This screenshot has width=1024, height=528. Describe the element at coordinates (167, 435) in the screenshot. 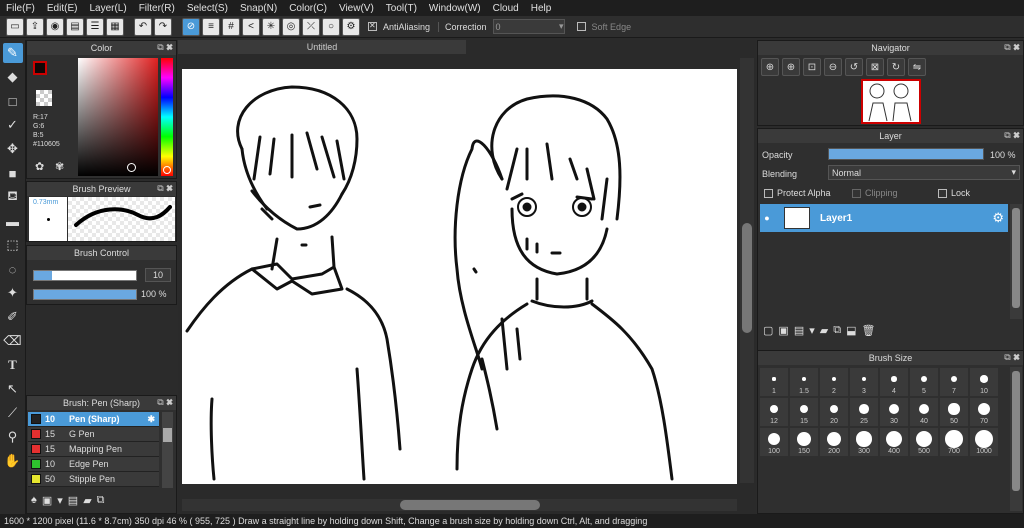

I see `brush-list-scroll-thumb` at that location.